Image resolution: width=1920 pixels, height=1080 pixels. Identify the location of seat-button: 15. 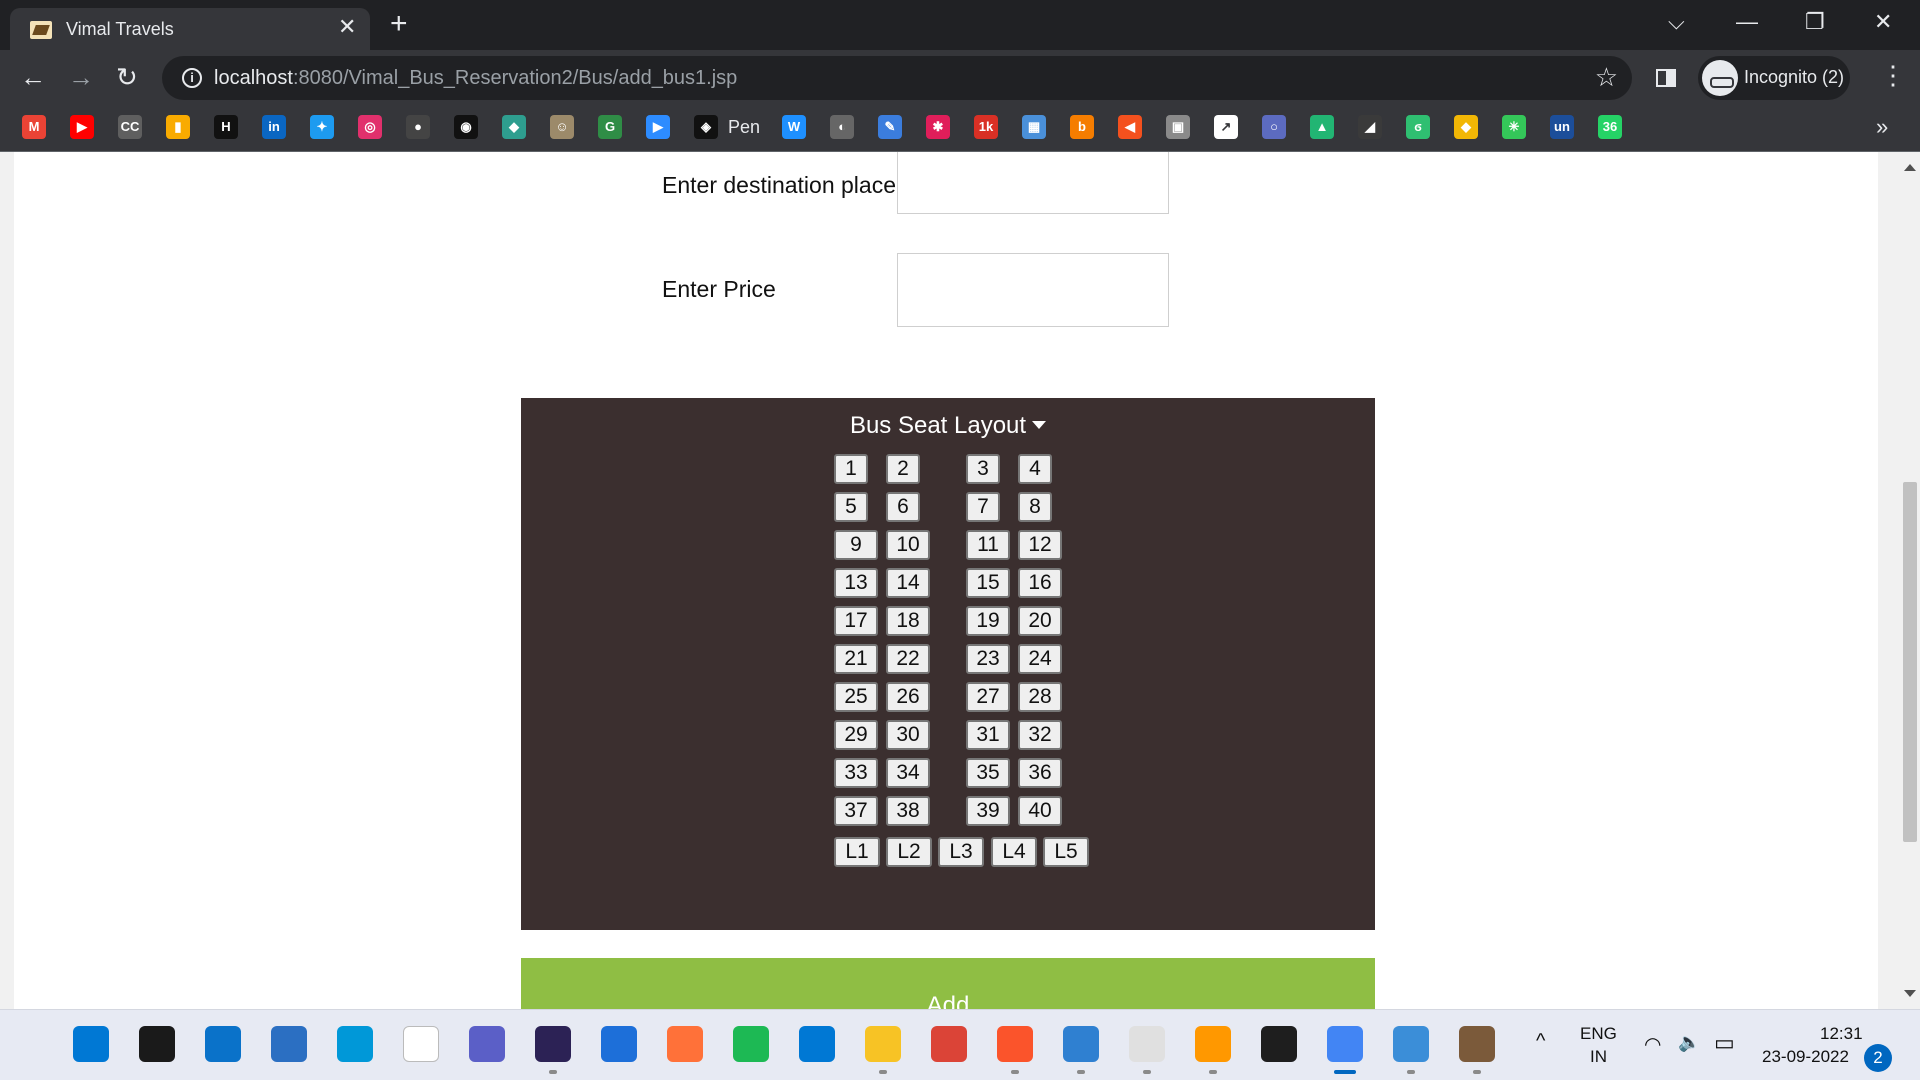
(988, 583).